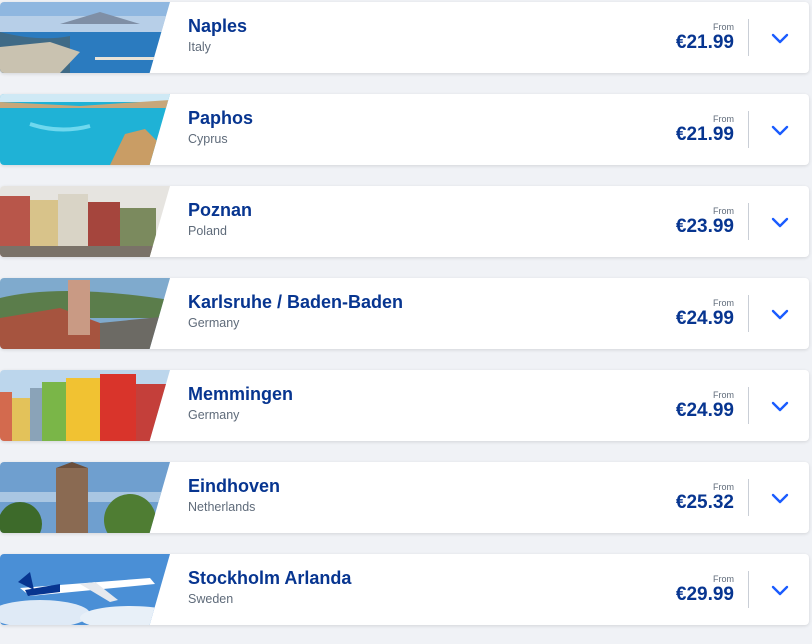 This screenshot has width=812, height=644. I want to click on destination-city: Karlsruhe / Baden-Baden, so click(296, 302).